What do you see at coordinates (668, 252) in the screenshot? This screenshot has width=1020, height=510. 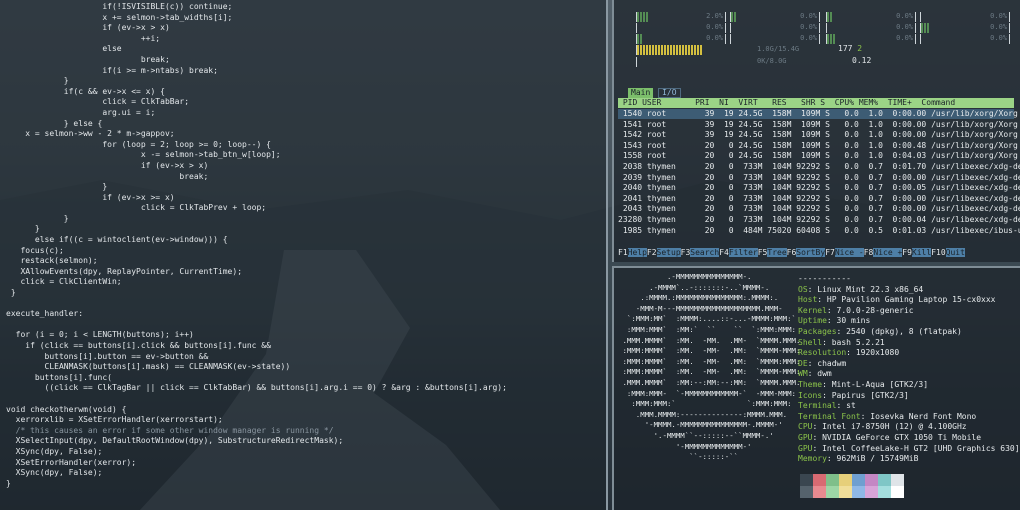 I see `fkey-label: Setup` at bounding box center [668, 252].